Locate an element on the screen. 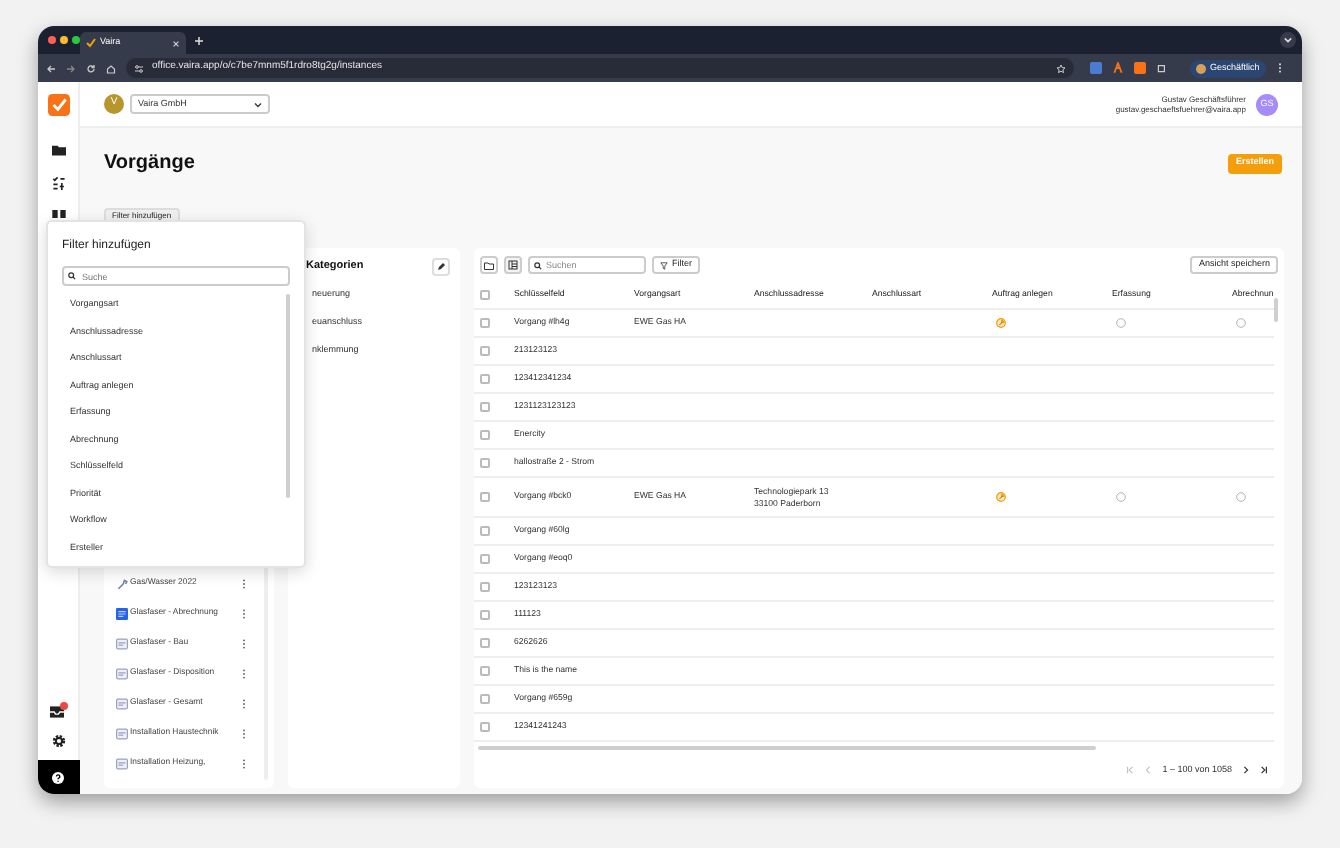  reload-icon is located at coordinates (91, 68).